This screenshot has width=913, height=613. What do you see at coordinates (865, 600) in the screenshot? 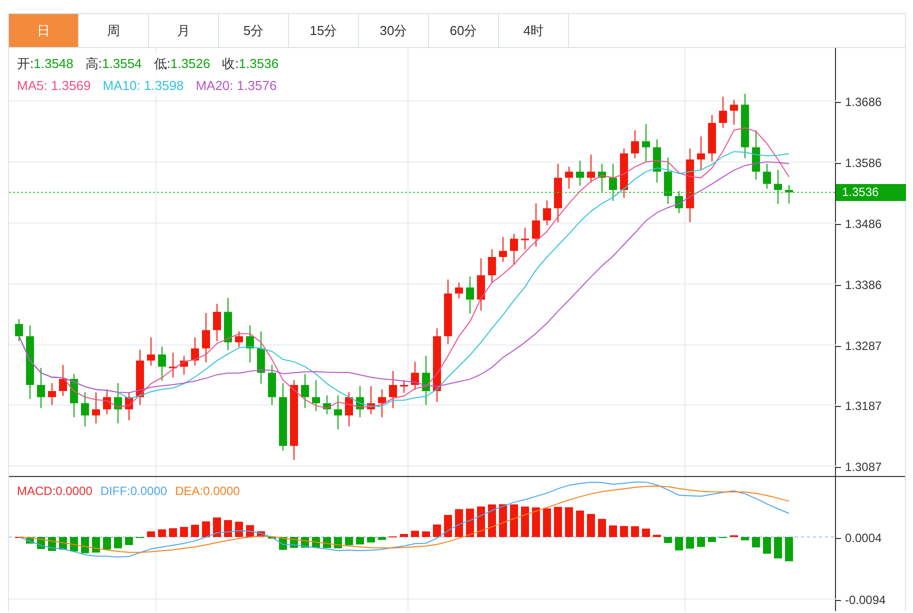
I see `macd-axis-label: -0.0094` at bounding box center [865, 600].